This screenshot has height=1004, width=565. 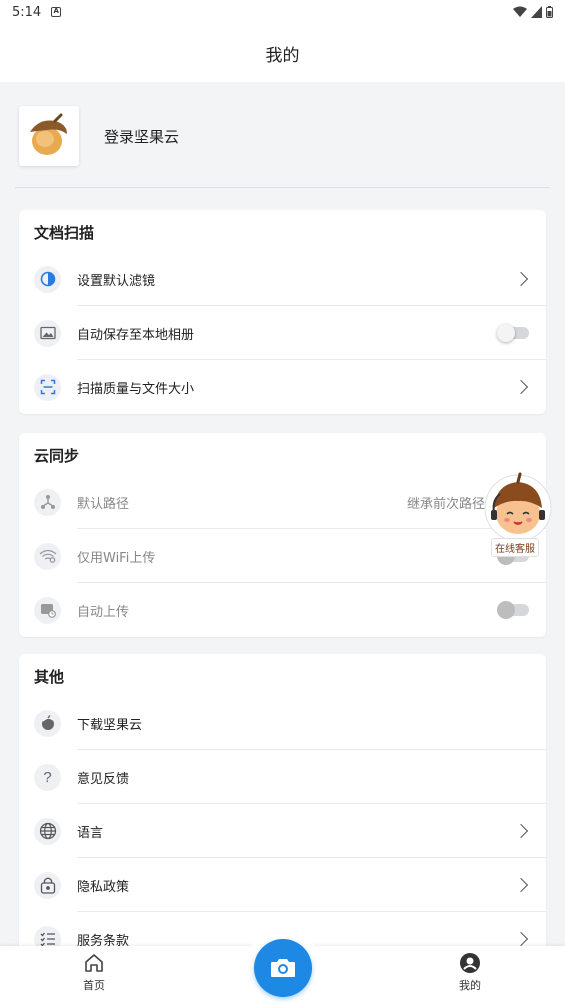 What do you see at coordinates (47, 333) in the screenshot?
I see `image-icon` at bounding box center [47, 333].